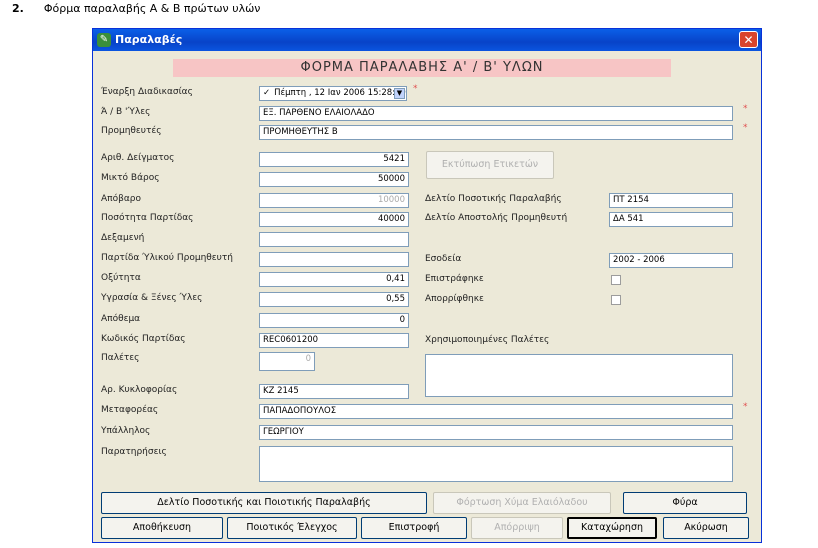 The image size is (818, 548). I want to click on carrier-field: ΠΑΠΑΔΟΠΟΥΛΟΣ, so click(496, 411).